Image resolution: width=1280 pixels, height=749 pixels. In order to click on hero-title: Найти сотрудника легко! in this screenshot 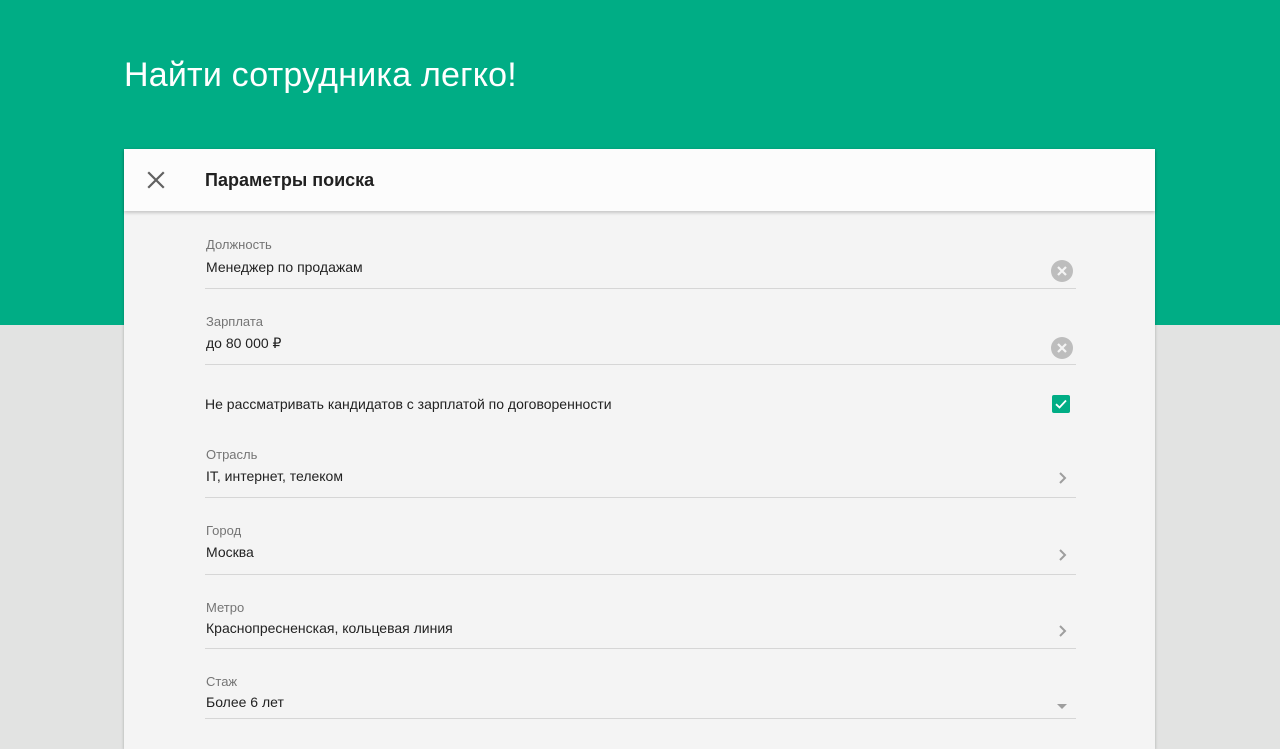, I will do `click(320, 75)`.